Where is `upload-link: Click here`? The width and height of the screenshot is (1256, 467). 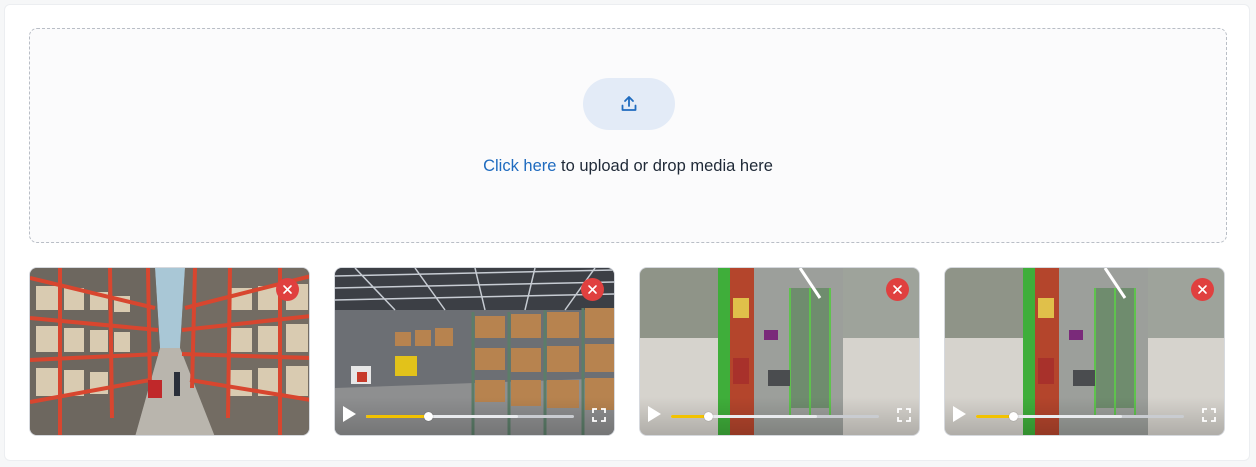 upload-link: Click here is located at coordinates (519, 166).